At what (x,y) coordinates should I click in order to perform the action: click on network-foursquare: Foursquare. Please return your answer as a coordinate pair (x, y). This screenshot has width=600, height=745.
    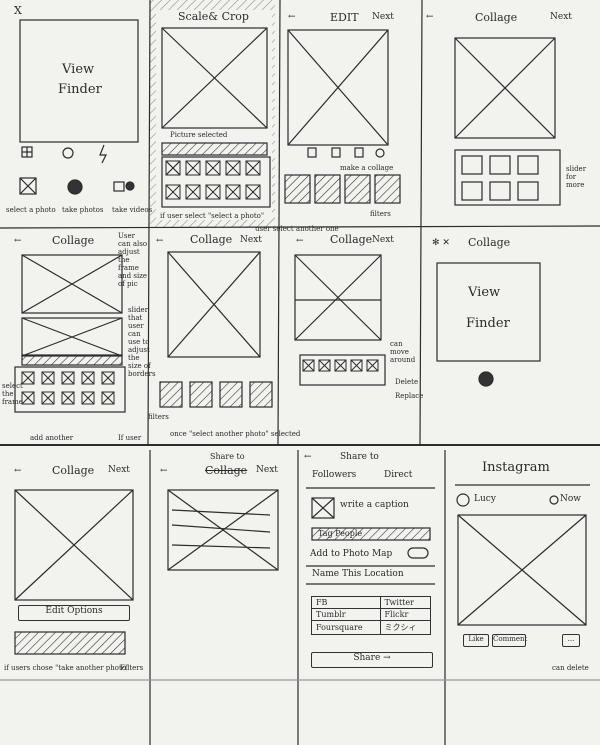
    Looking at the image, I should click on (346, 627).